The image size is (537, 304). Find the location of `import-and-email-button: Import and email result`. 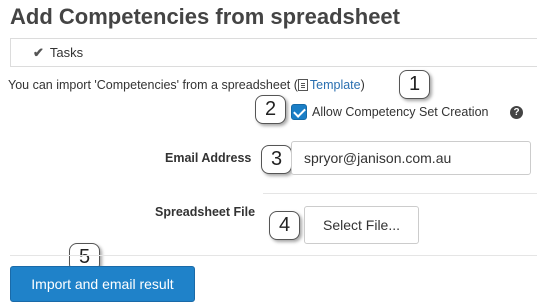

import-and-email-button: Import and email result is located at coordinates (102, 284).